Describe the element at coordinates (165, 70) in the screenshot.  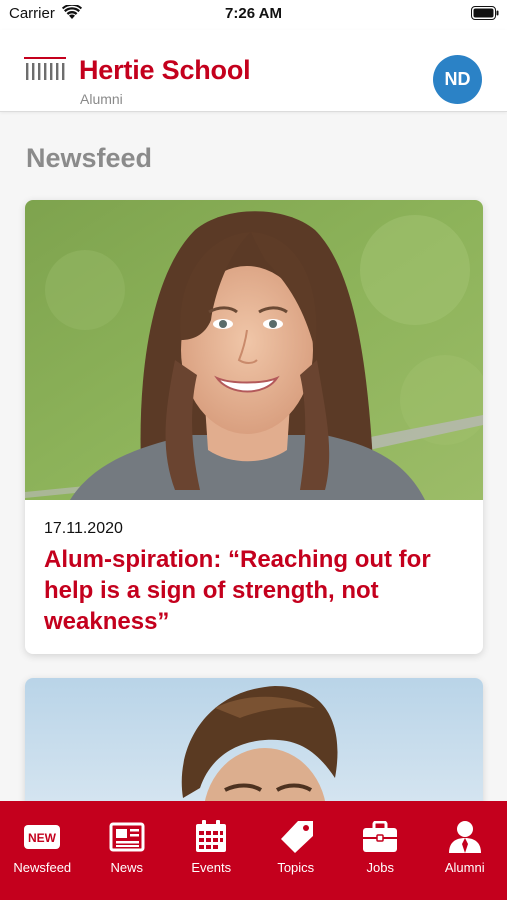
I see `app-title: Hertie School` at that location.